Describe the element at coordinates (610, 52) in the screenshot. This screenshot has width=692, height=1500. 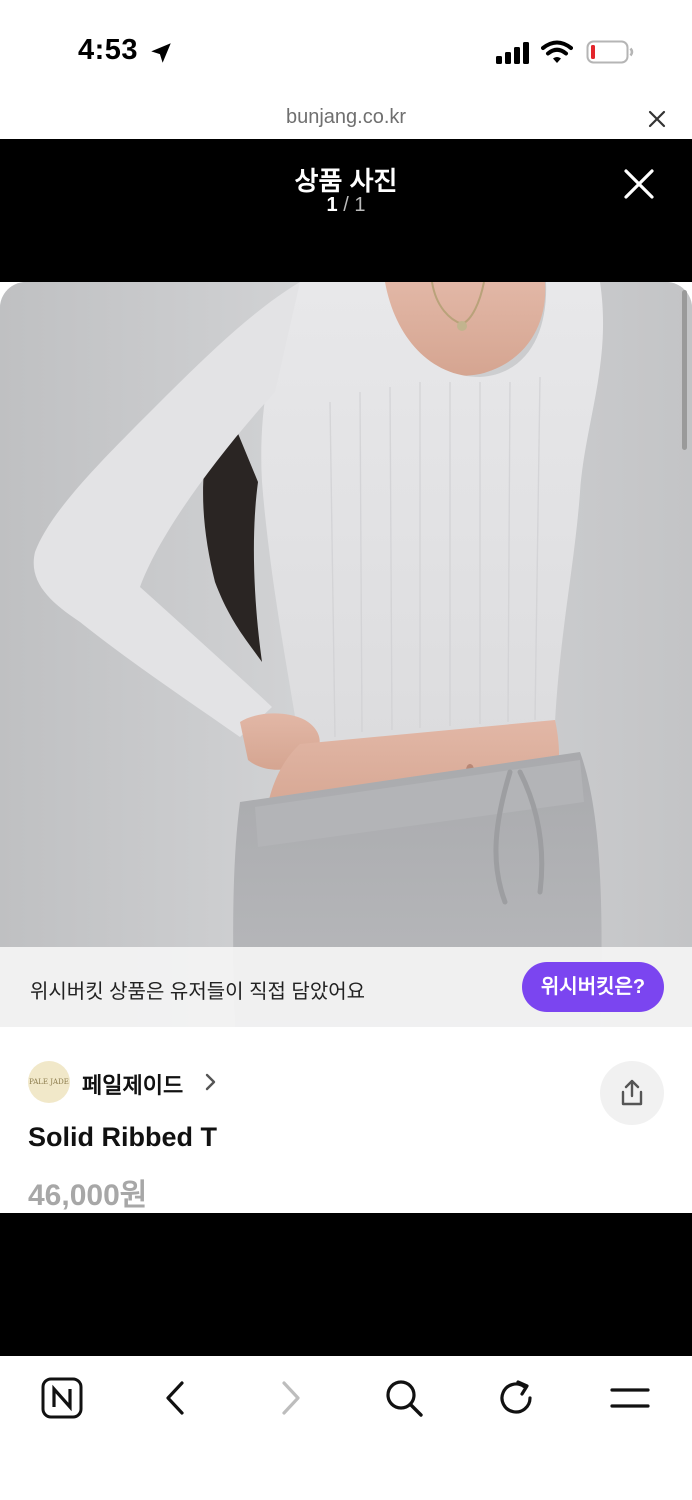
I see `battery-low-icon` at that location.